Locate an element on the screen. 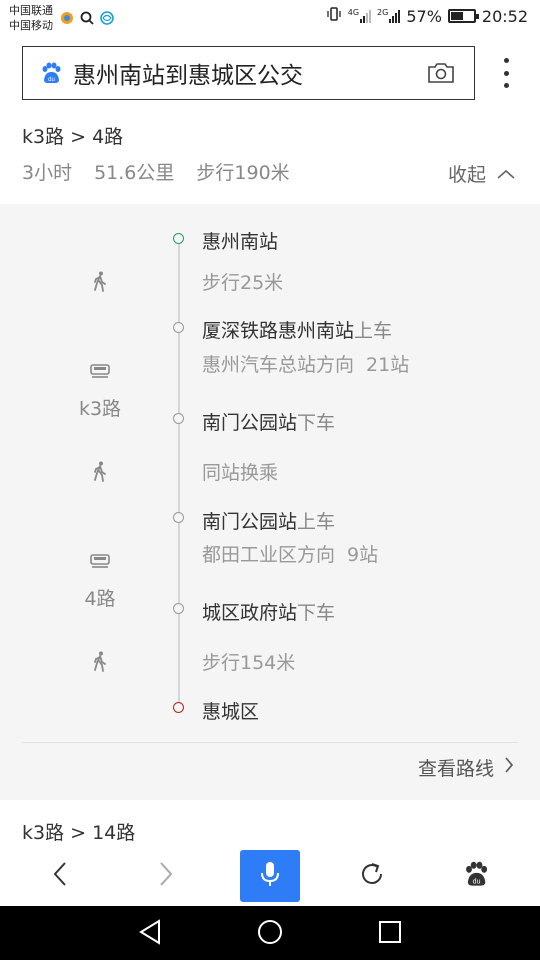  boarding-stop-2: 南门公园站上车 is located at coordinates (268, 520).